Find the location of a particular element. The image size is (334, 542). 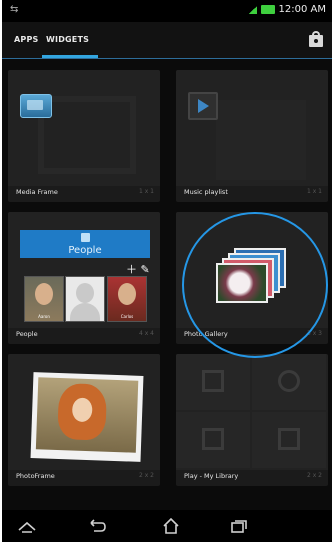

widget-name: Media Frame is located at coordinates (37, 192).